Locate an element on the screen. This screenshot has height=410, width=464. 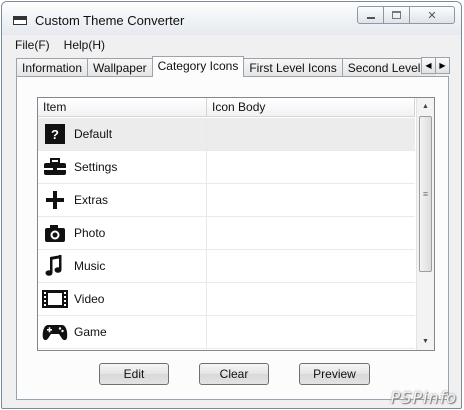
preview-button: Preview is located at coordinates (334, 374).